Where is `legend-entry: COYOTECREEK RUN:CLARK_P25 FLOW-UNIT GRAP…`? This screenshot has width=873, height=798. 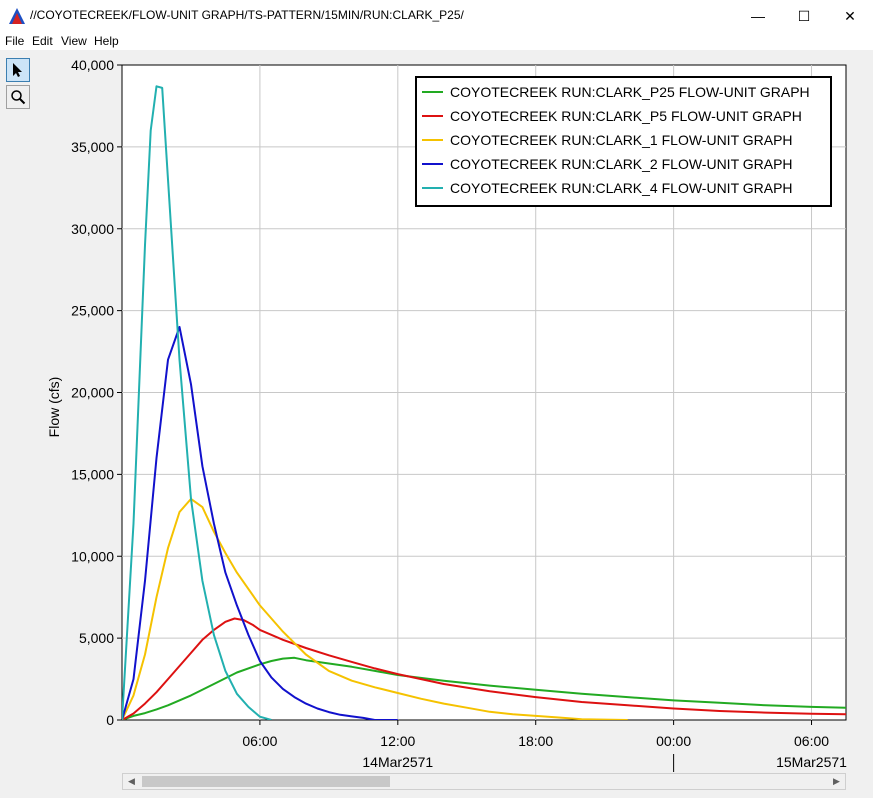 legend-entry: COYOTECREEK RUN:CLARK_P25 FLOW-UNIT GRAP… is located at coordinates (630, 92).